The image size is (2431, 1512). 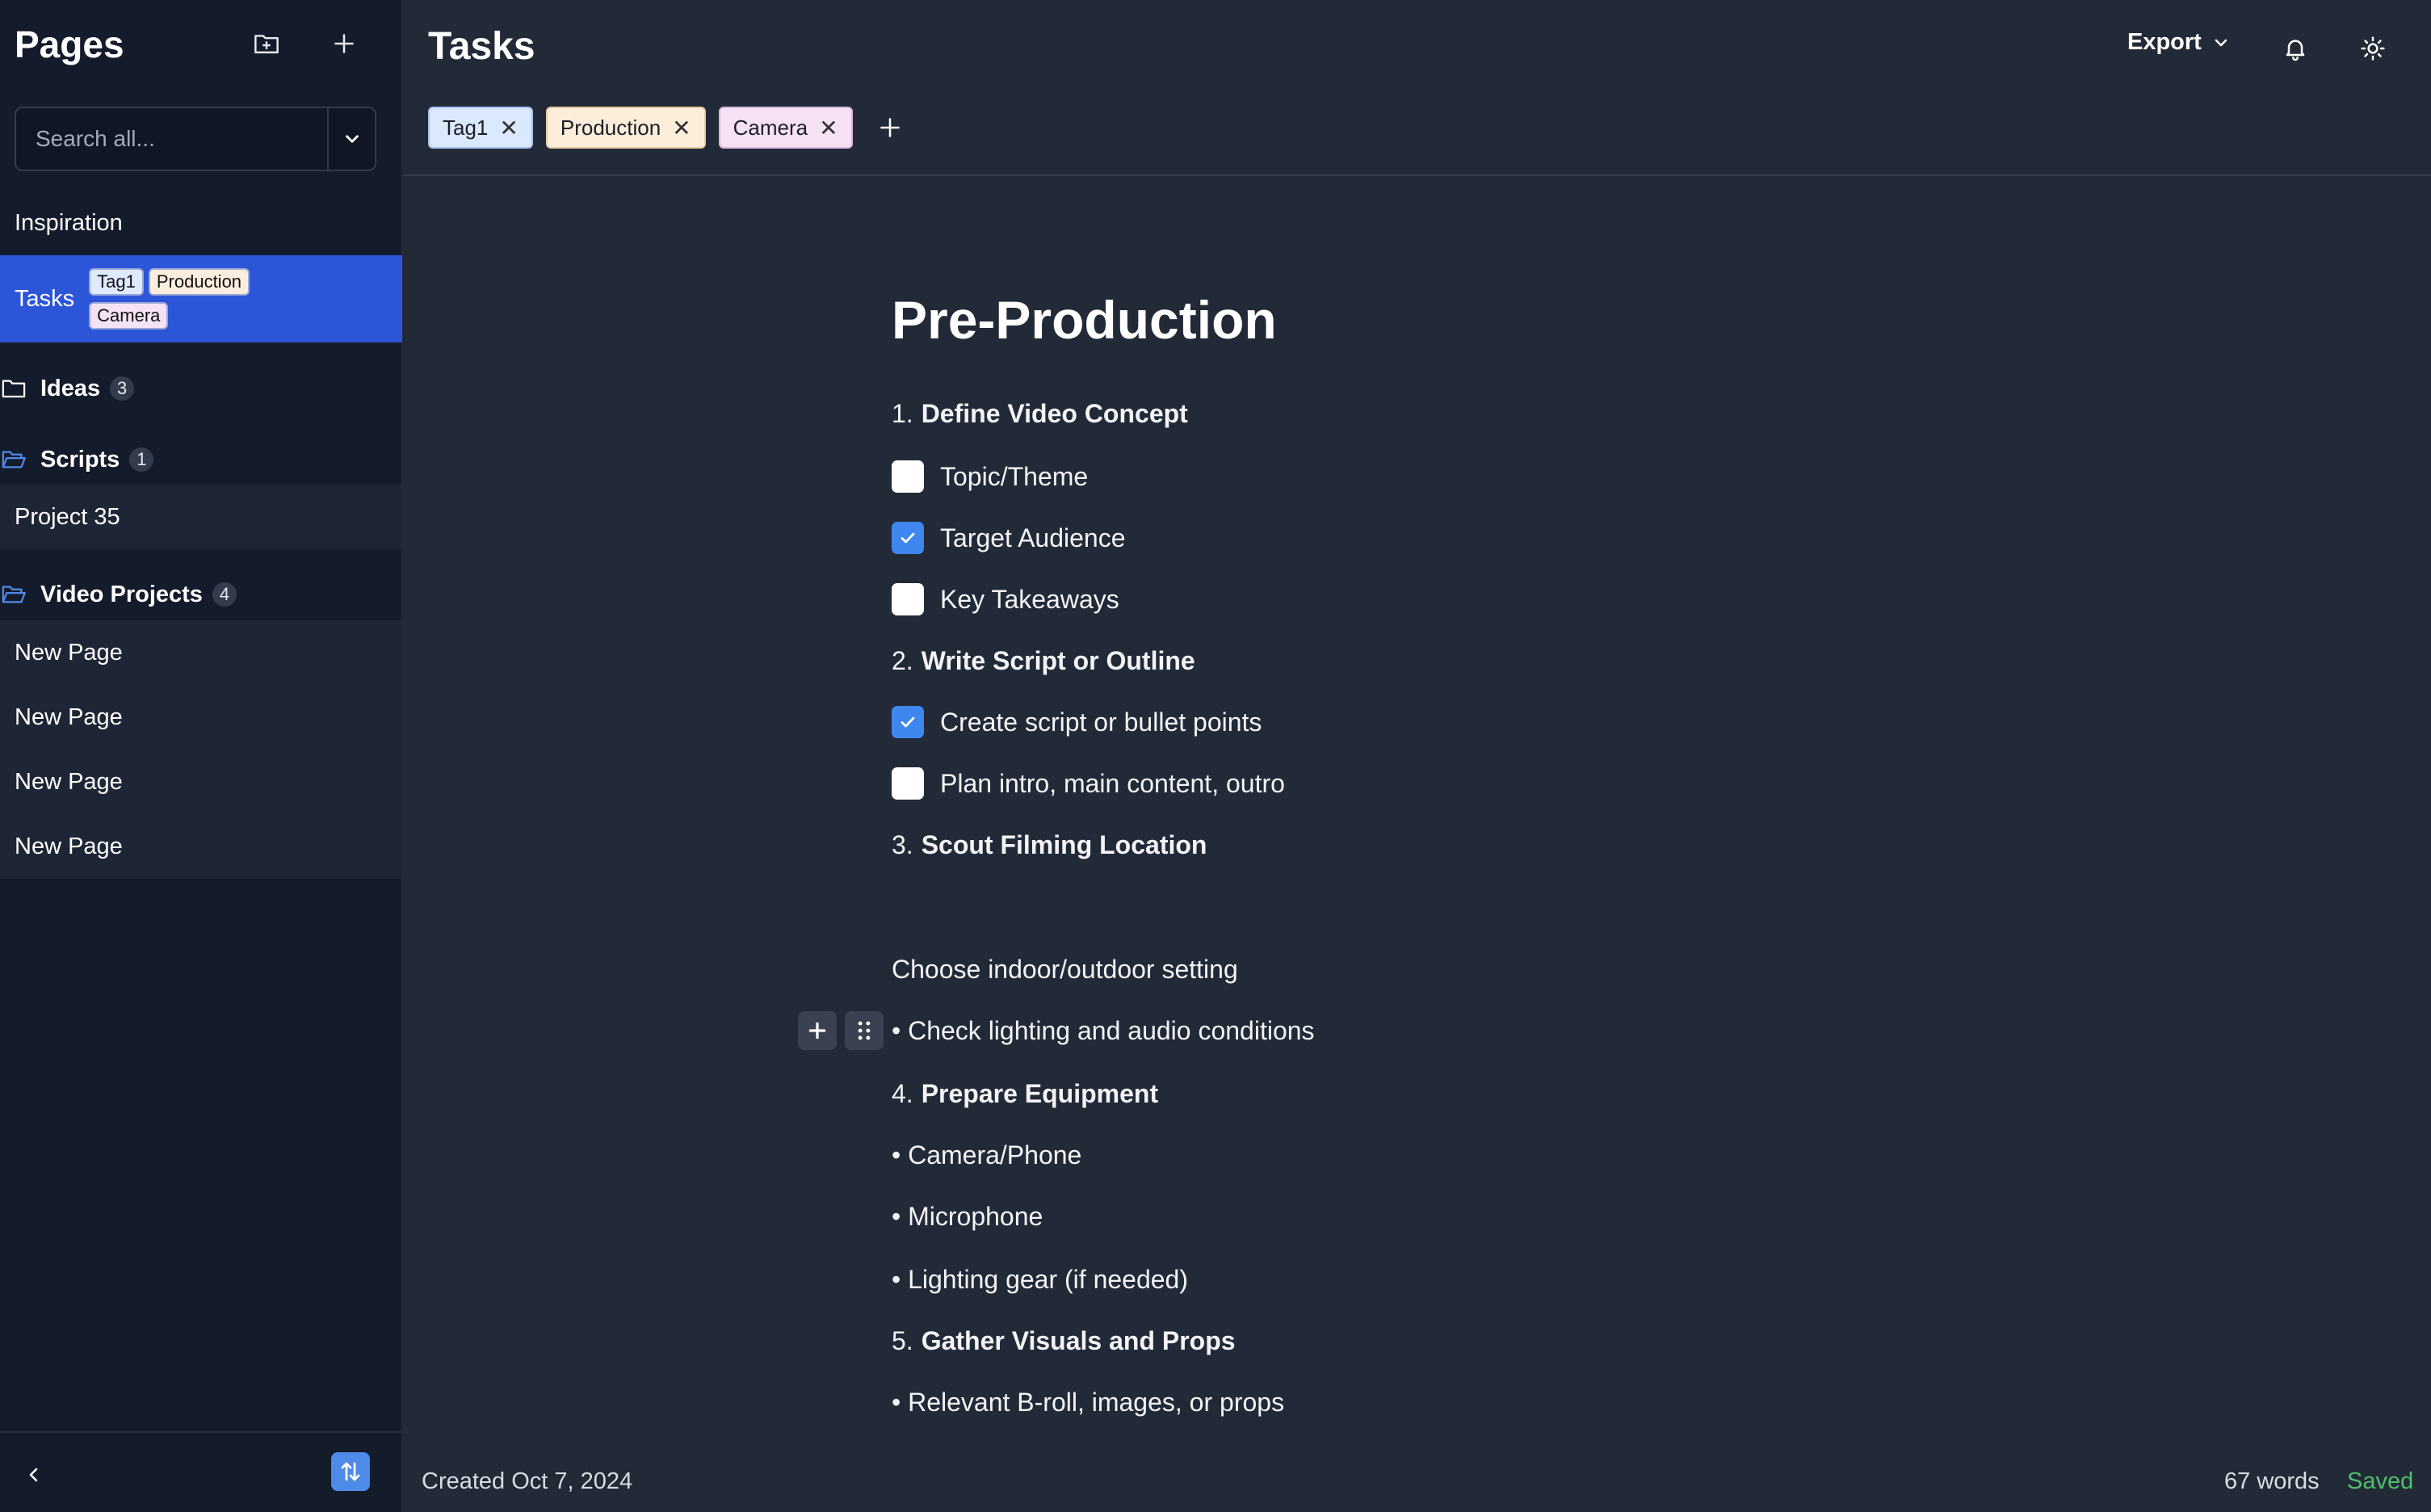 What do you see at coordinates (201, 223) in the screenshot?
I see `sidebar-item-inspiration: Inspiration` at bounding box center [201, 223].